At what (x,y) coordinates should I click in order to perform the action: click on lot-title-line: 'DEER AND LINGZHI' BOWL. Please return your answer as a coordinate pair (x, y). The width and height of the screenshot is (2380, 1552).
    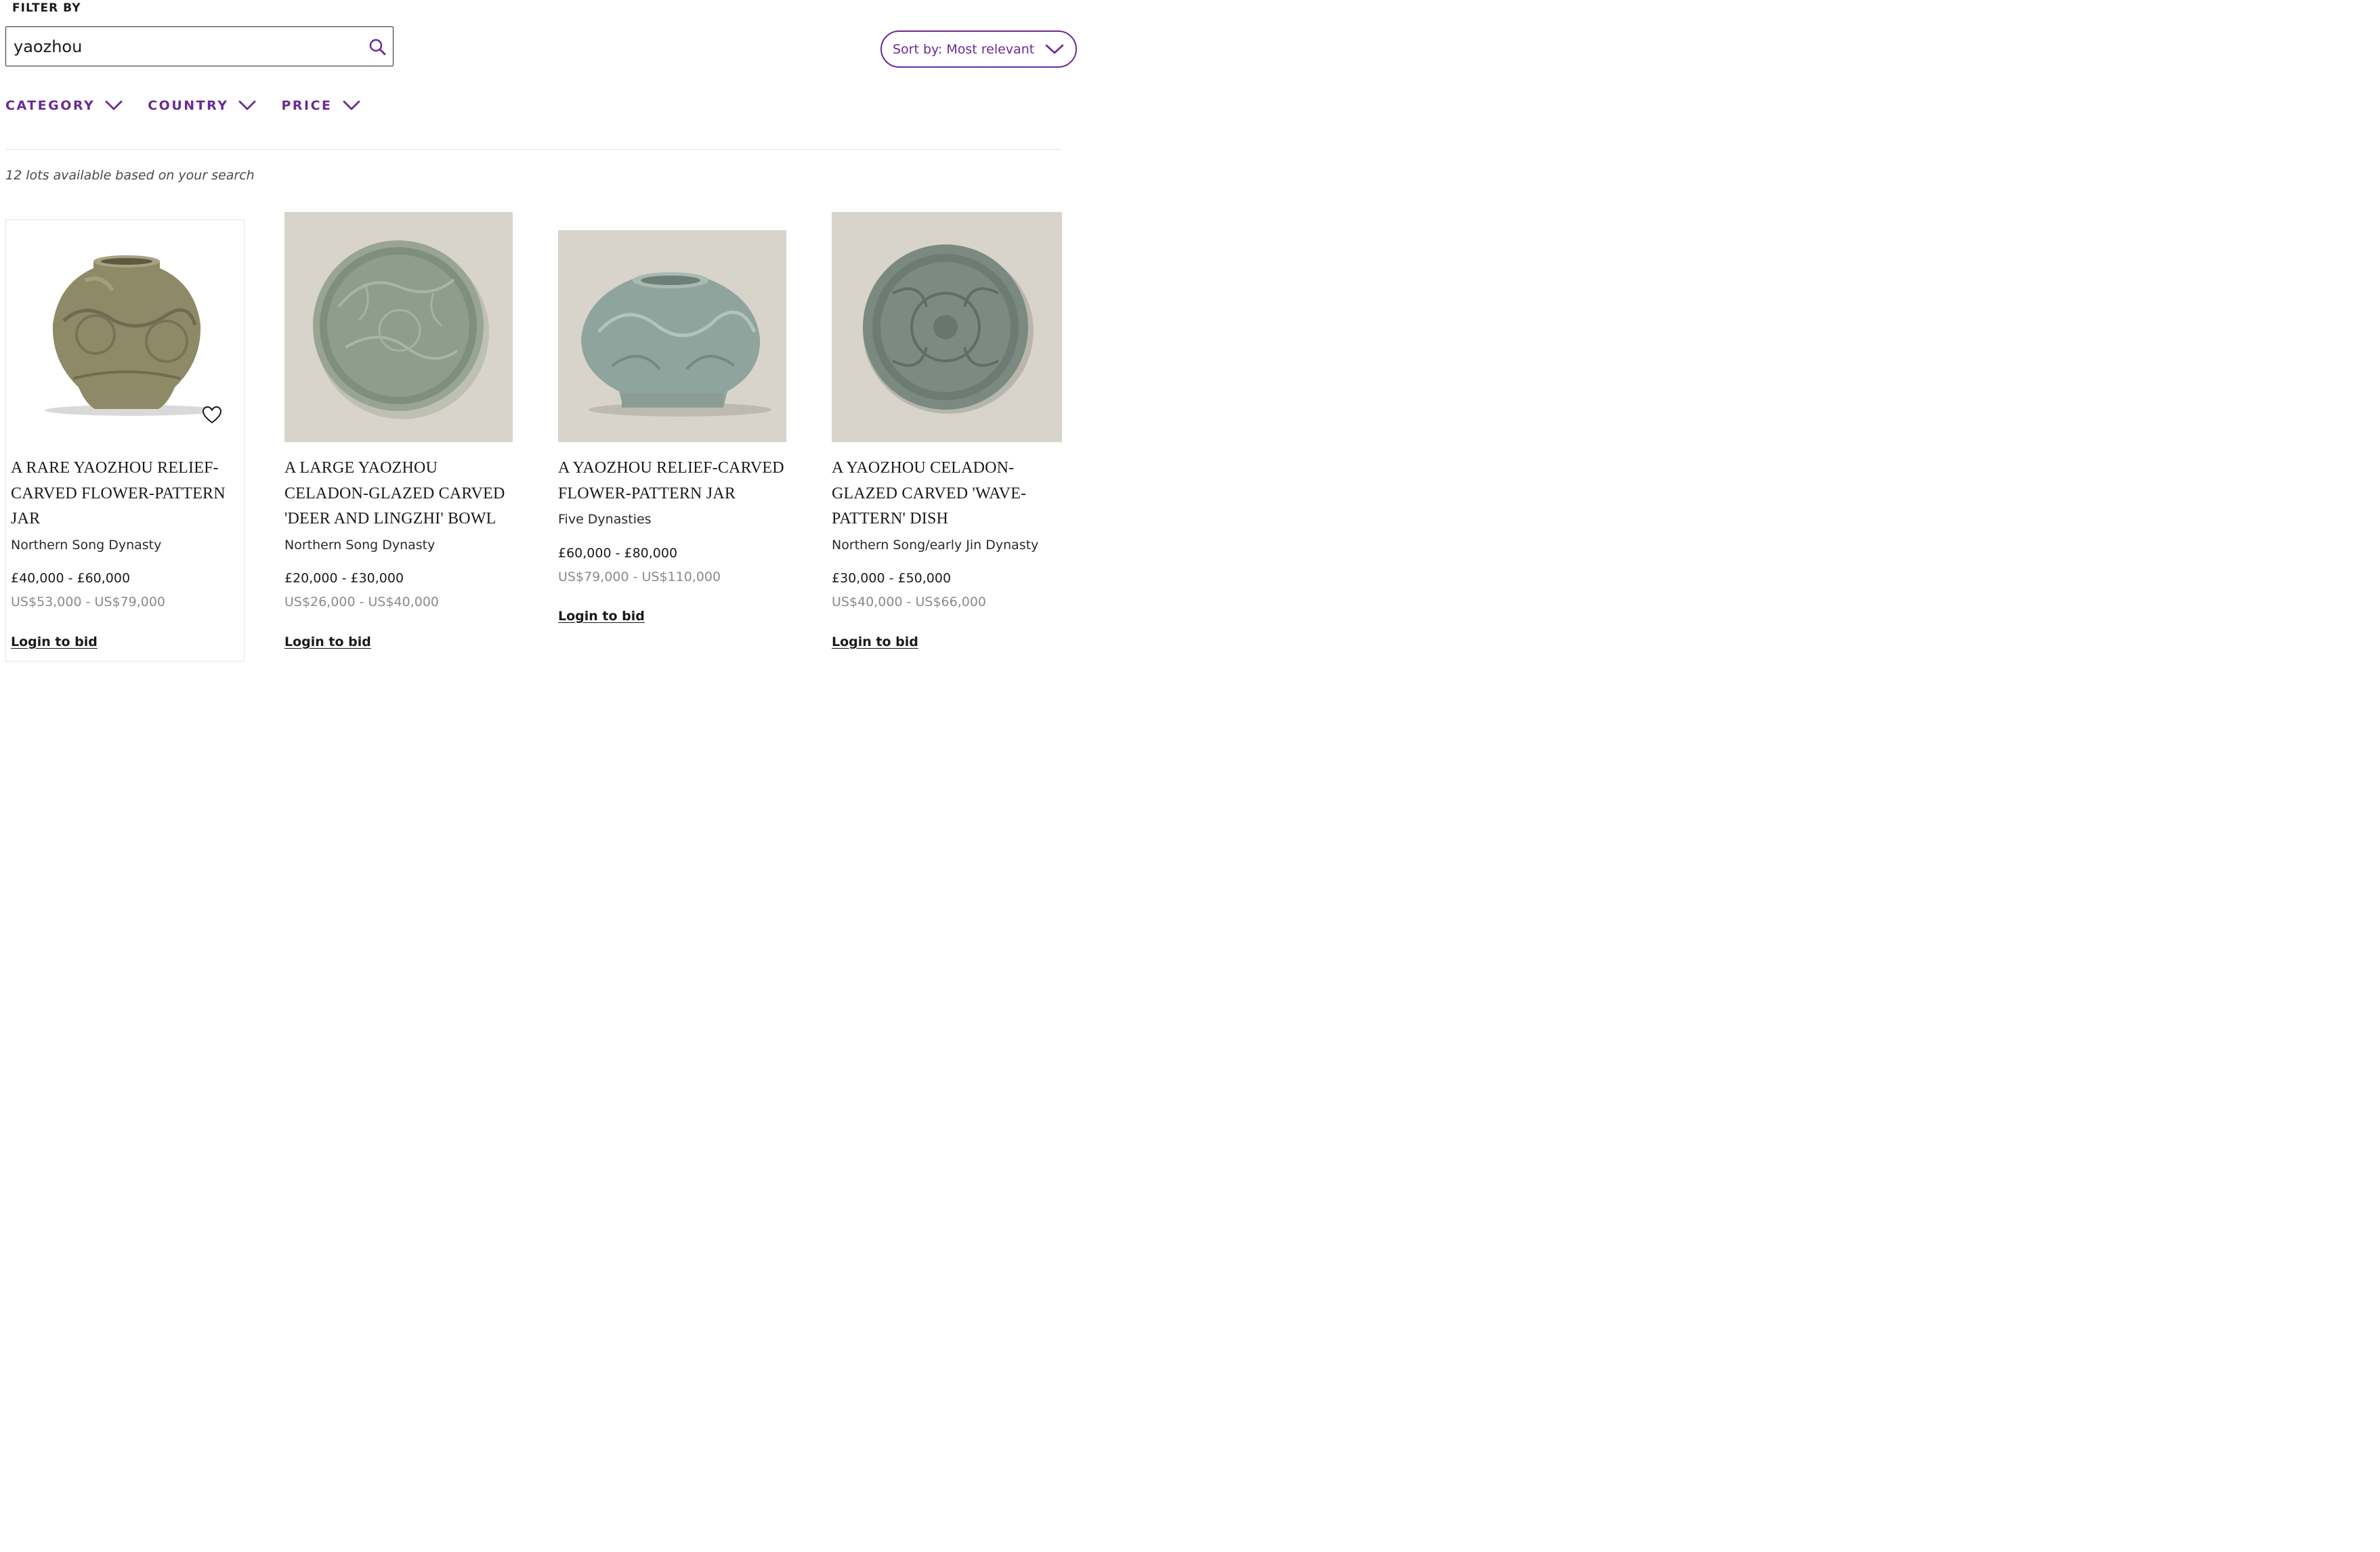
    Looking at the image, I should click on (390, 518).